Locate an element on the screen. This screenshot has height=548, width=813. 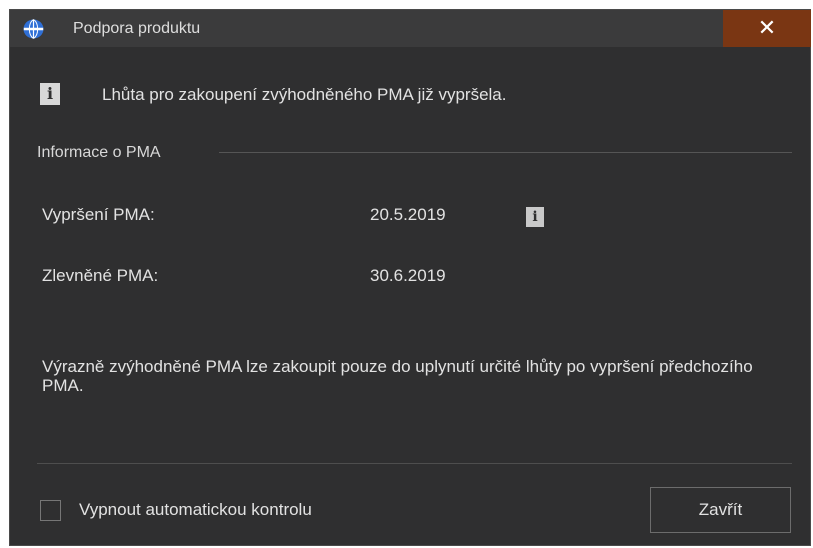
close-button-label: Zavřít is located at coordinates (720, 509).